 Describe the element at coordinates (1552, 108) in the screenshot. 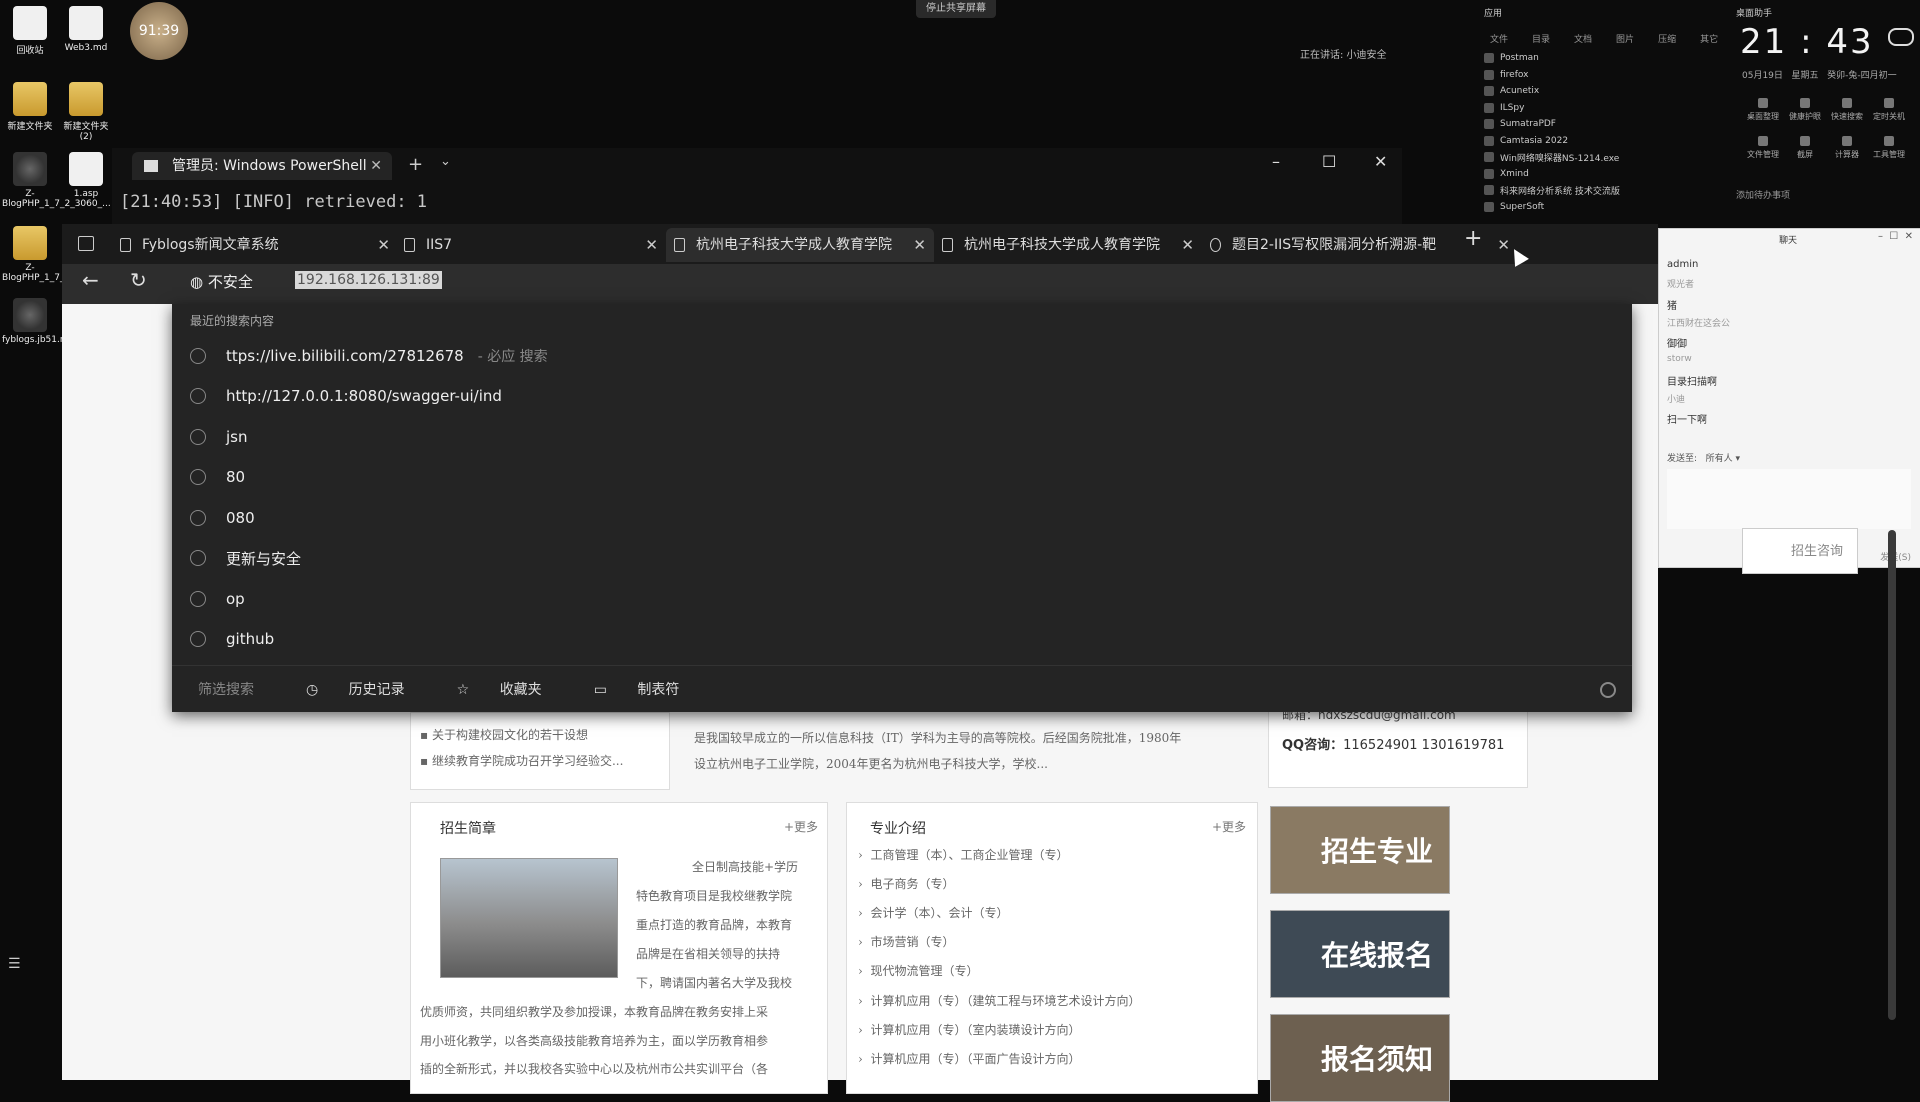

I see `app-item: ILSpy` at that location.